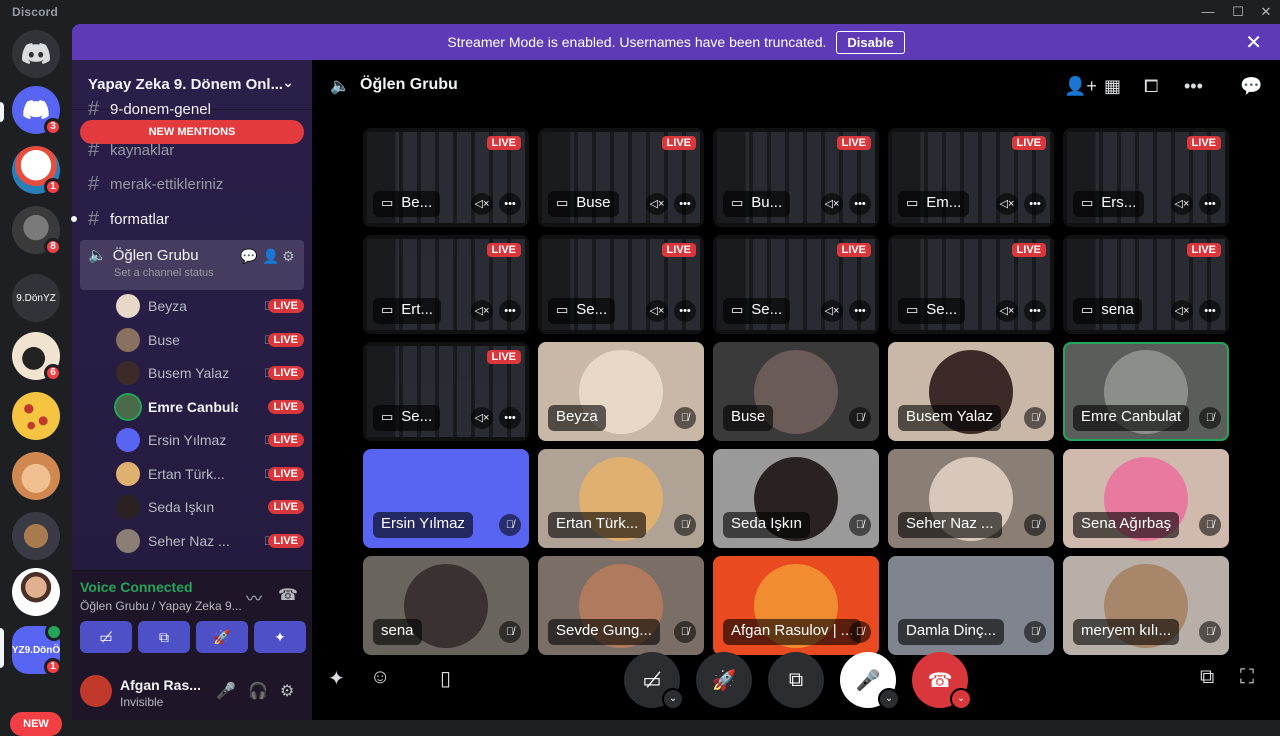 Image resolution: width=1280 pixels, height=736 pixels. I want to click on minimize-icon: —, so click(1208, 12).